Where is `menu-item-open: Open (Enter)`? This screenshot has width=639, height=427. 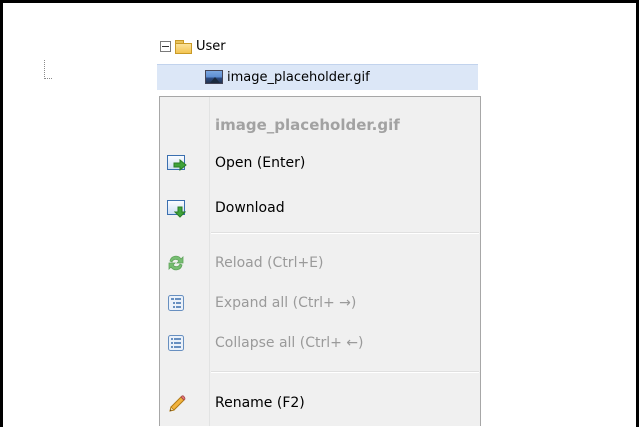 menu-item-open: Open (Enter) is located at coordinates (320, 163).